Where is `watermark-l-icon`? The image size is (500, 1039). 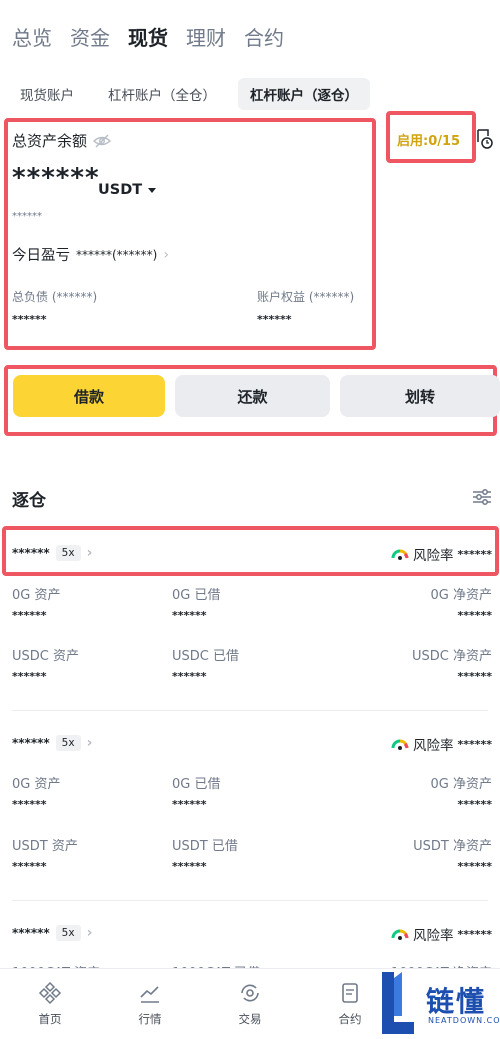
watermark-l-icon is located at coordinates (398, 1003).